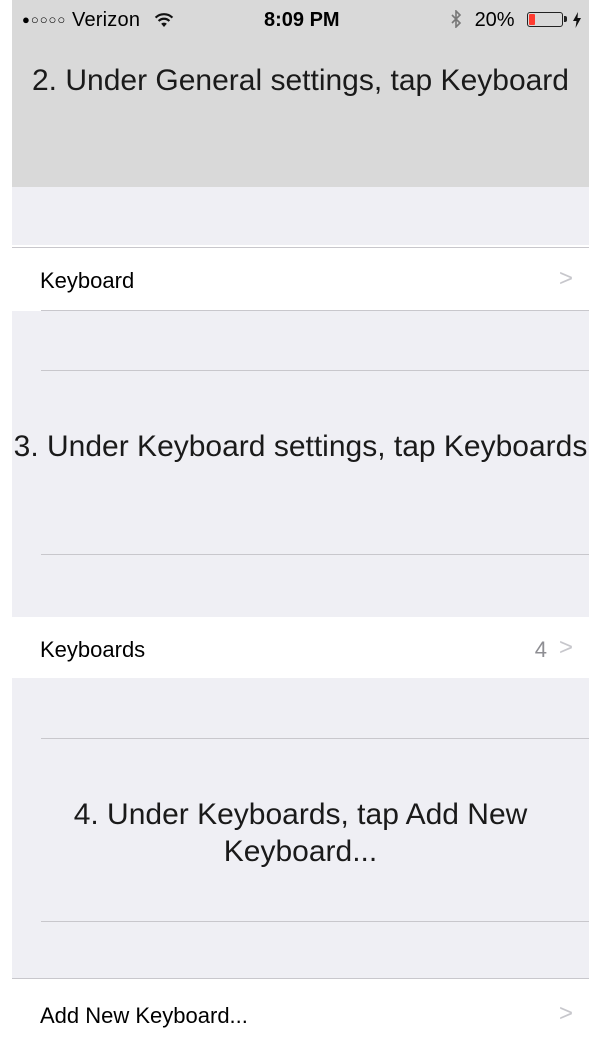  I want to click on keyboard-row: Keyboard >, so click(300, 279).